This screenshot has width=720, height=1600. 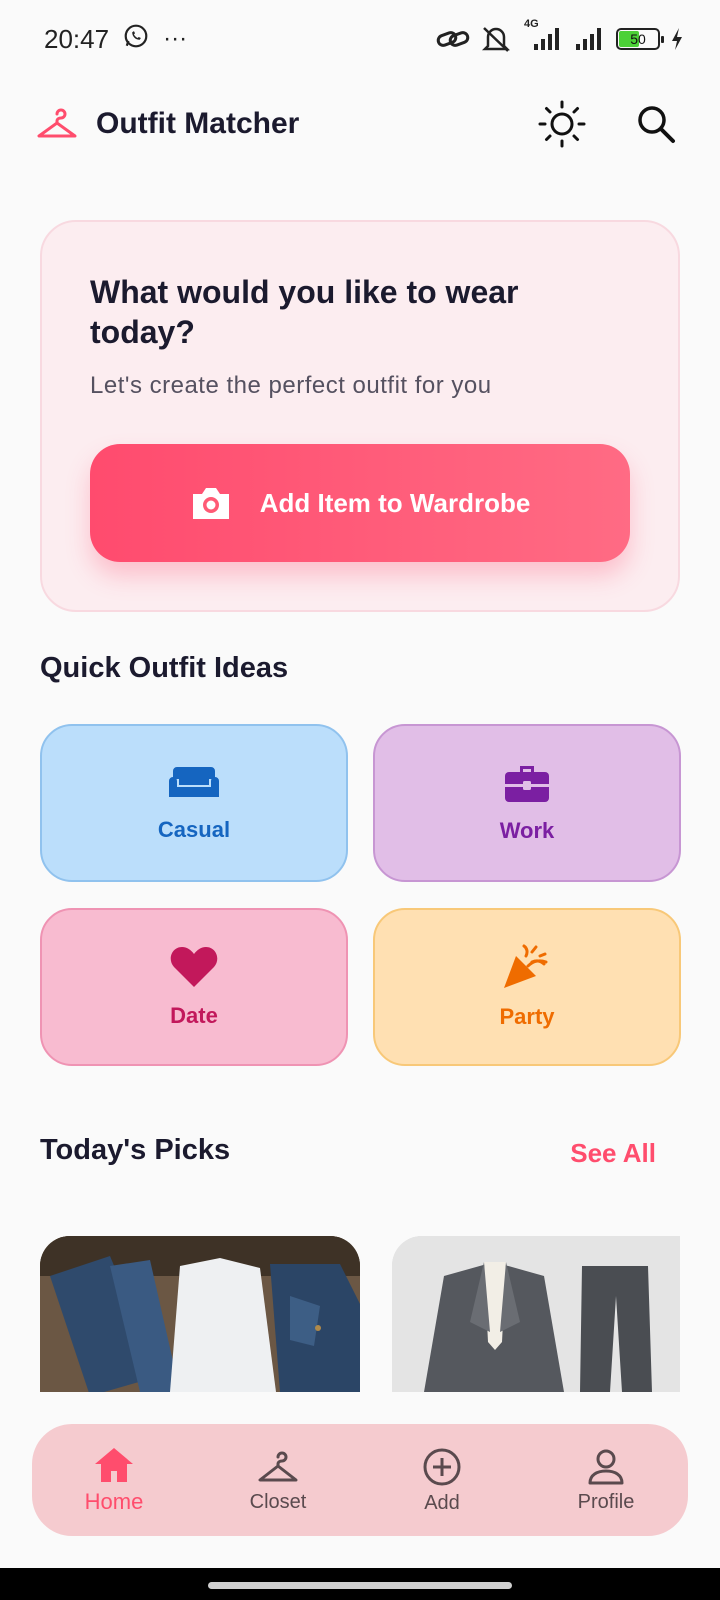 What do you see at coordinates (291, 385) in the screenshot?
I see `hero-subtitle: Let's create the perfect outfit for you` at bounding box center [291, 385].